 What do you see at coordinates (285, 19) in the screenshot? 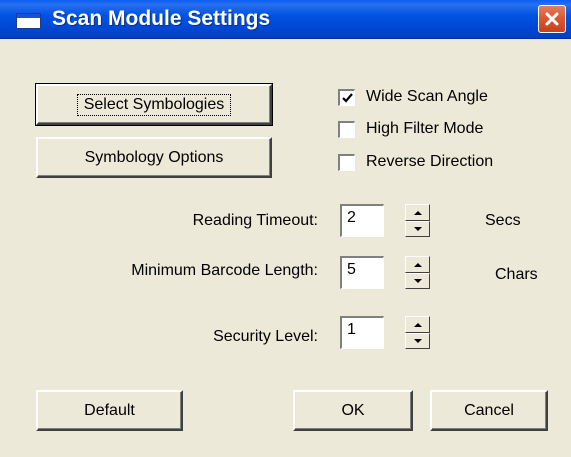
I see `title-bar: Scan Module Settings` at bounding box center [285, 19].